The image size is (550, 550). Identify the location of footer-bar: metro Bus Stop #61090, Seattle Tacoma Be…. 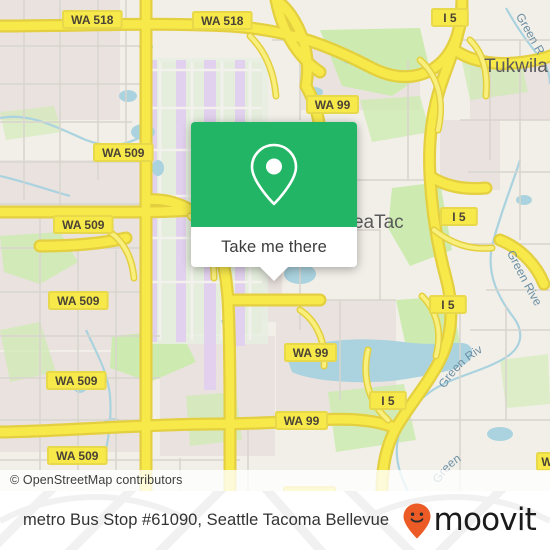
(275, 520).